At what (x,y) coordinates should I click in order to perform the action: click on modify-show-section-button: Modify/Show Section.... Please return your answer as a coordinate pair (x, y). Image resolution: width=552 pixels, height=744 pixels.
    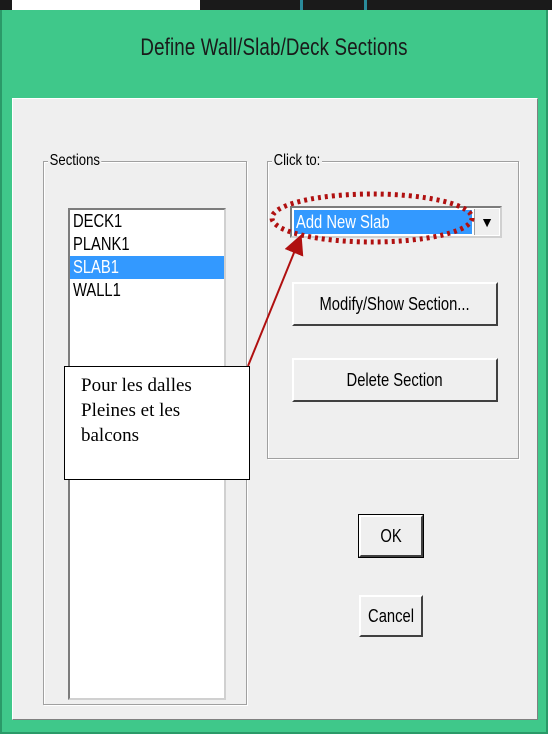
    Looking at the image, I should click on (395, 304).